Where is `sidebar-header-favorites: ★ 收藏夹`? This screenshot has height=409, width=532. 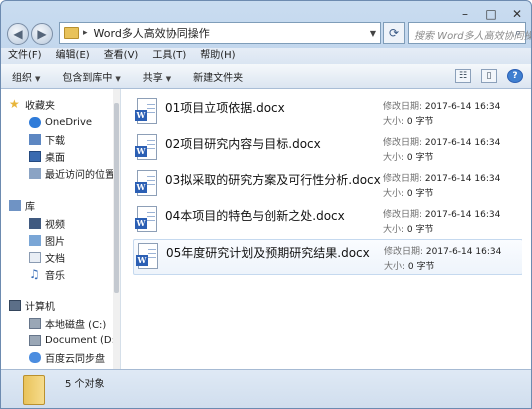 sidebar-header-favorites: ★ 收藏夹 is located at coordinates (32, 104).